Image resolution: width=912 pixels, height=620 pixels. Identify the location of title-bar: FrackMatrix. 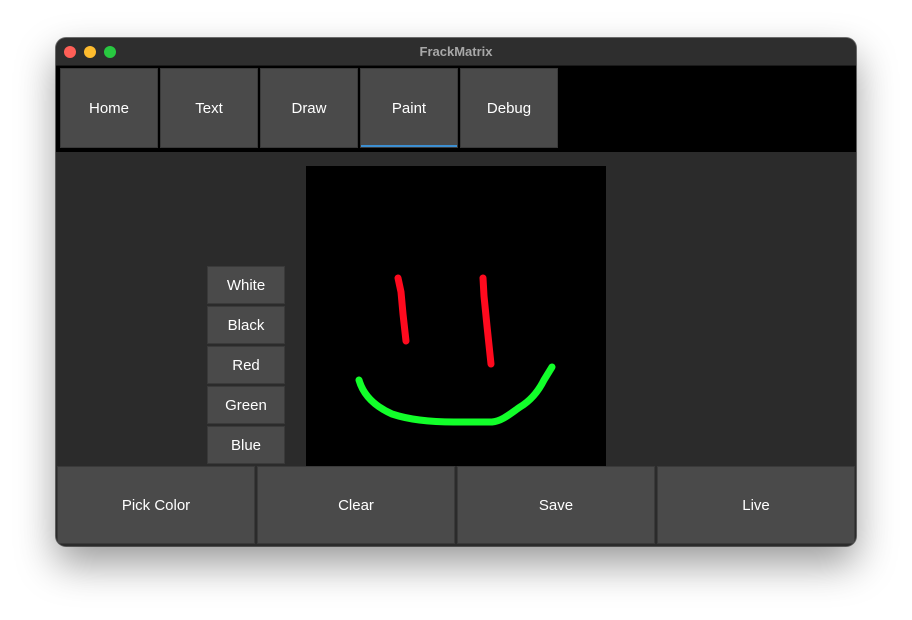
(456, 52).